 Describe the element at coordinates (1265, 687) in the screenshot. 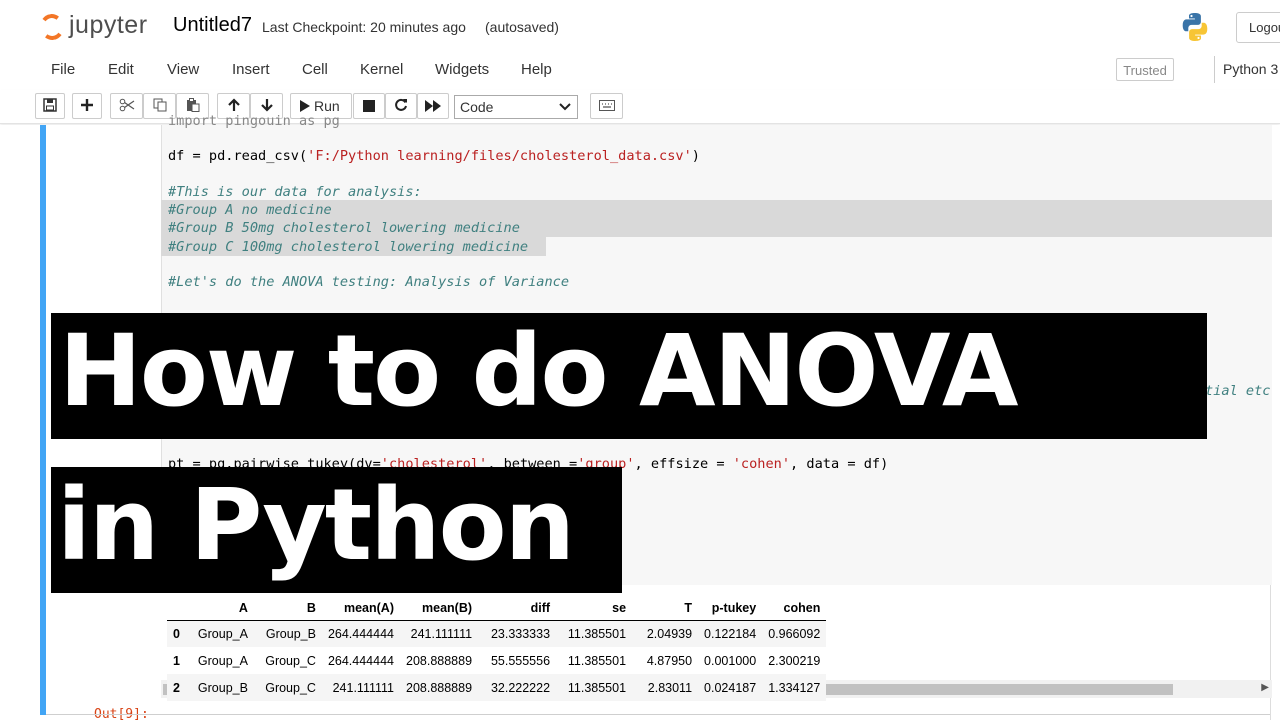

I see `scroll-right-icon: ▶` at that location.